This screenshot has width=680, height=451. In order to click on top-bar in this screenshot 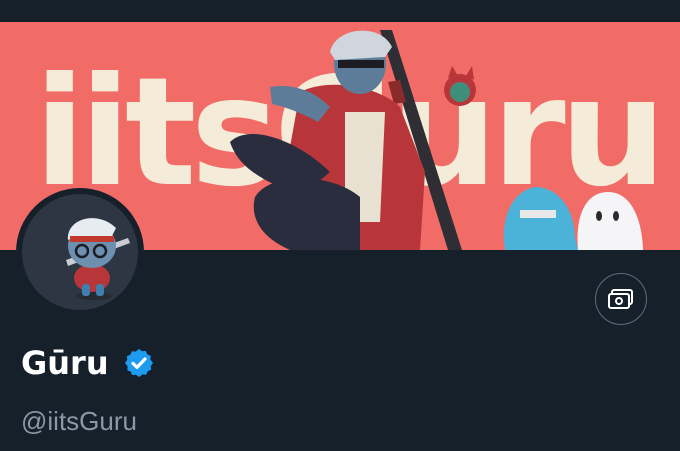, I will do `click(340, 11)`.